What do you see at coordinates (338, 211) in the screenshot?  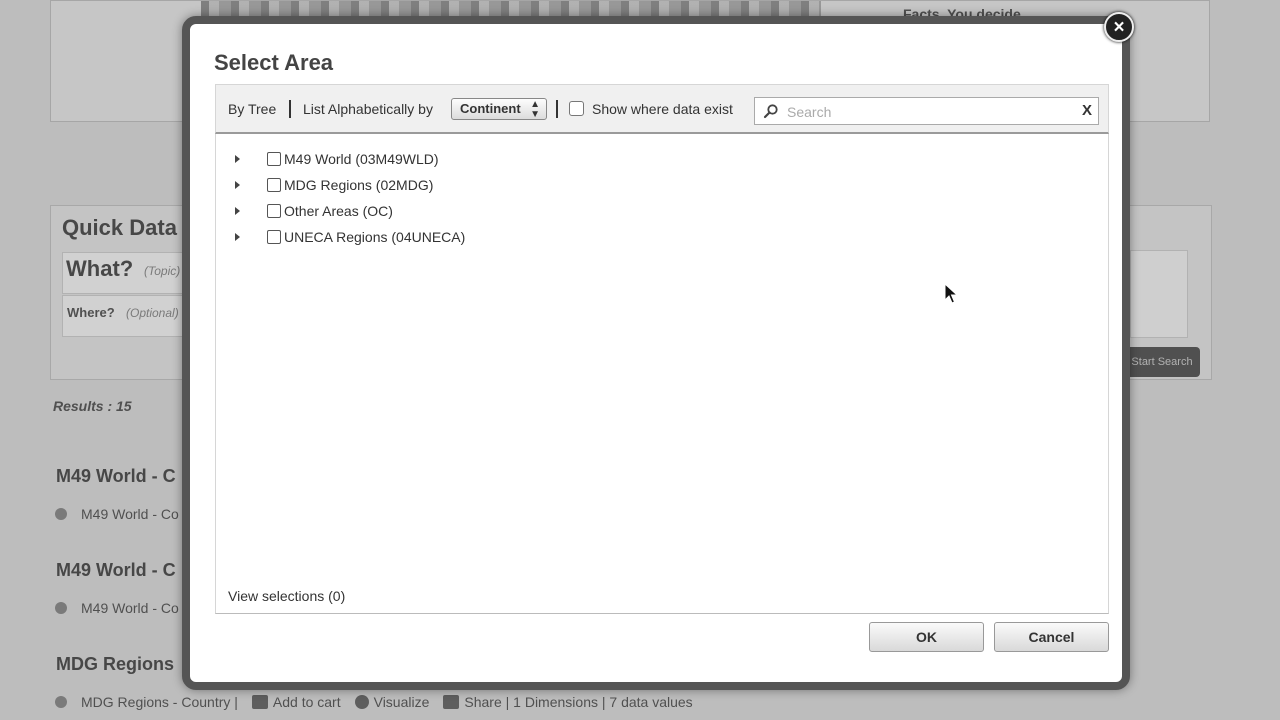 I see `tree-item-label: Other Areas (OC)` at bounding box center [338, 211].